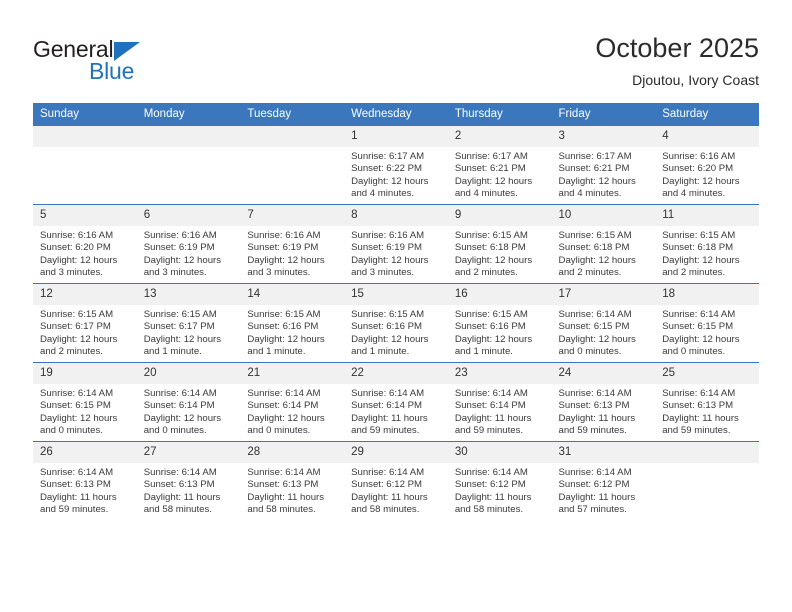  I want to click on day-number: 1, so click(396, 136).